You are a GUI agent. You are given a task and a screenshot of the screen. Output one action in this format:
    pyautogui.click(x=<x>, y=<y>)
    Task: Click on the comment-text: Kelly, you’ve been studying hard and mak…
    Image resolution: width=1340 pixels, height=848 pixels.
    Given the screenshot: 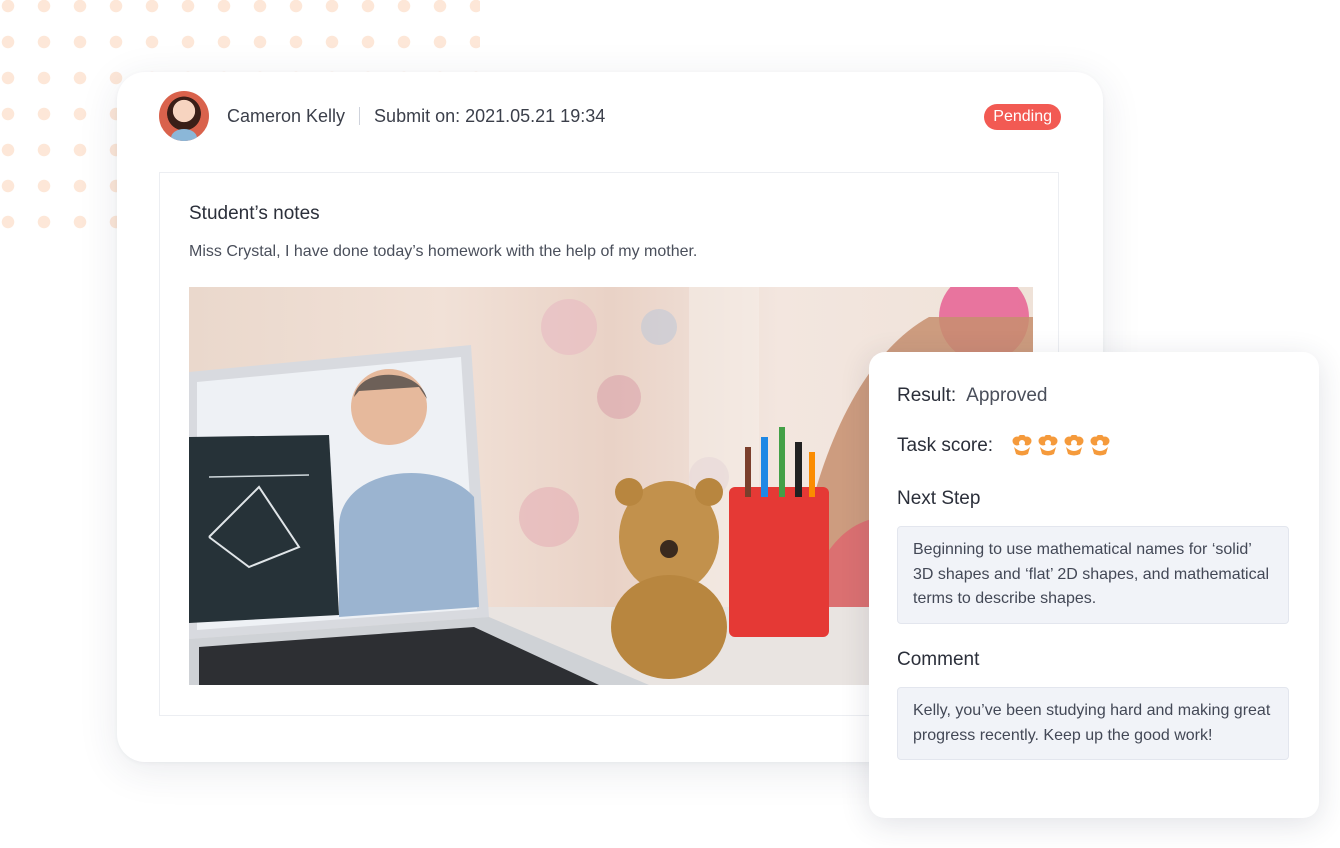 What is the action you would take?
    pyautogui.click(x=1093, y=723)
    